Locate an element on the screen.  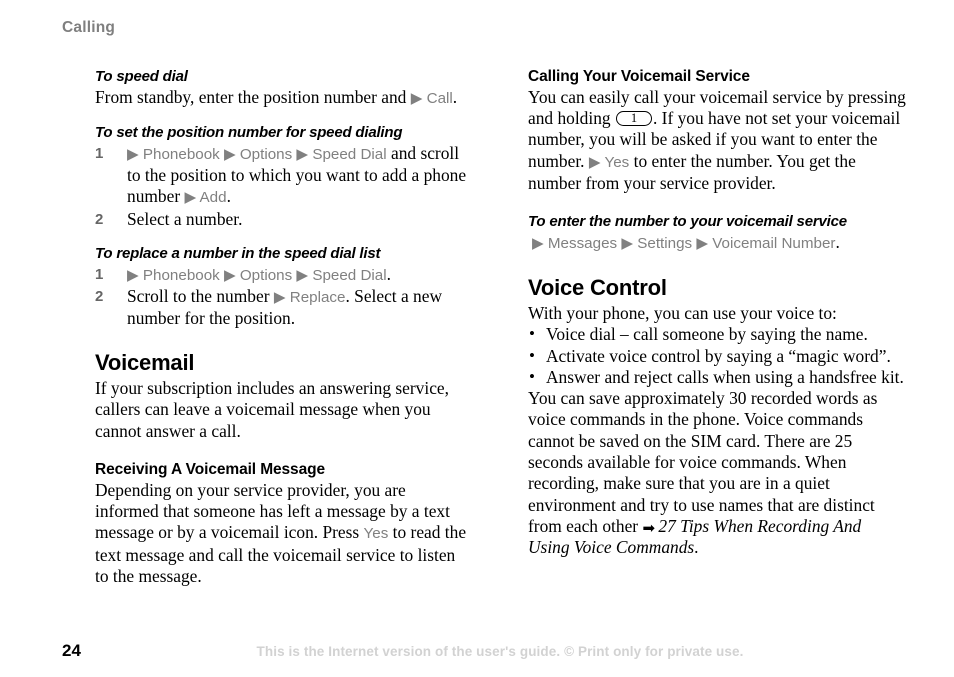
subsection-heading-receiving-voicemail: Receiving A Voicemail Message is located at coordinates (210, 469).